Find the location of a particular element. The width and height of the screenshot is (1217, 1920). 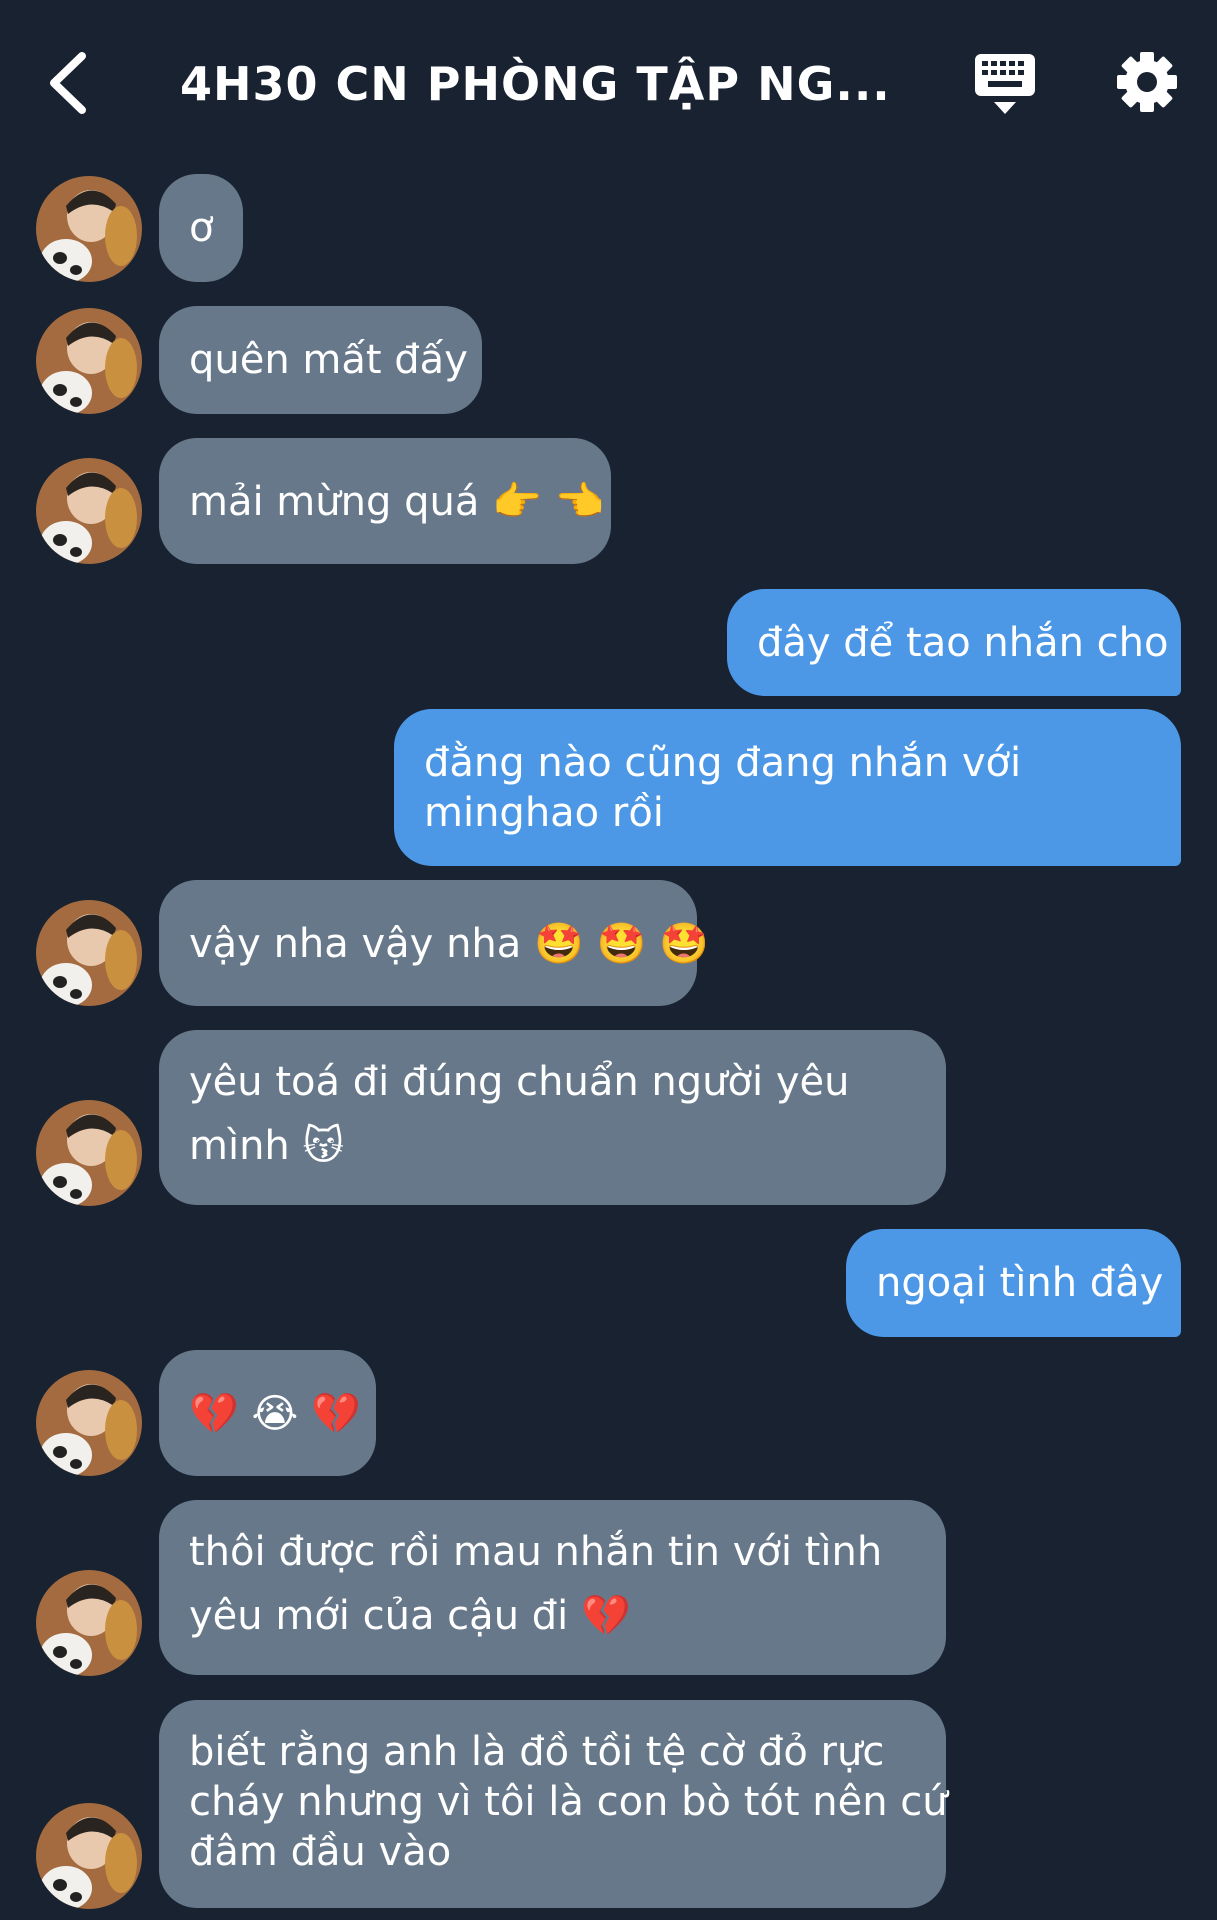

message-text: minghao rồi is located at coordinates (544, 813).